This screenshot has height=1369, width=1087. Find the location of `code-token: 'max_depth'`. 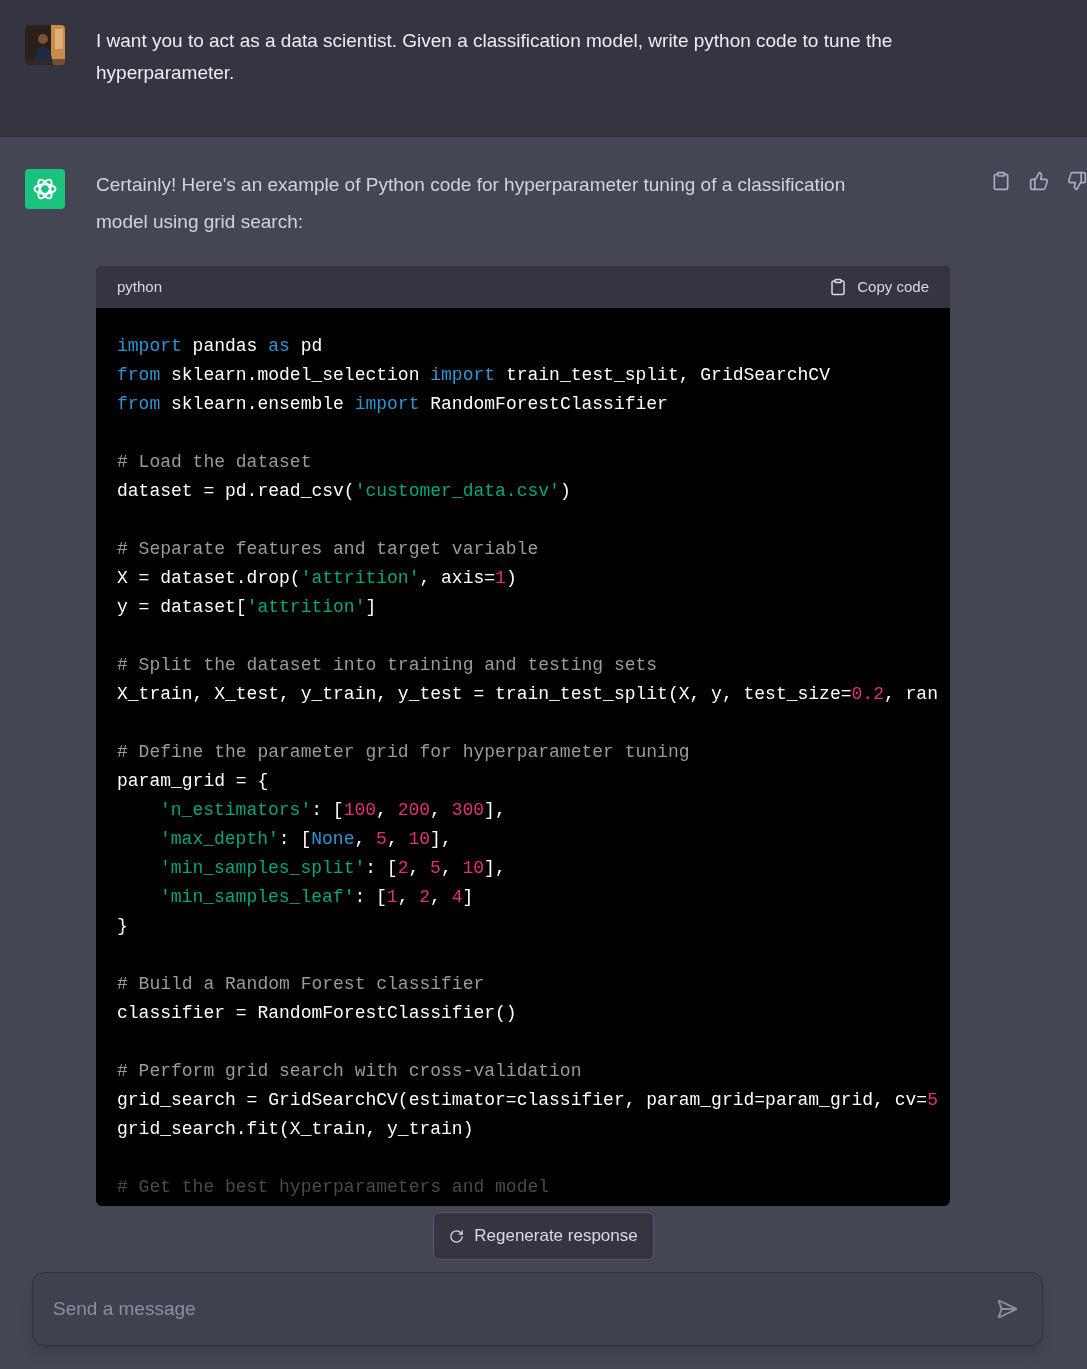

code-token: 'max_depth' is located at coordinates (219, 839).